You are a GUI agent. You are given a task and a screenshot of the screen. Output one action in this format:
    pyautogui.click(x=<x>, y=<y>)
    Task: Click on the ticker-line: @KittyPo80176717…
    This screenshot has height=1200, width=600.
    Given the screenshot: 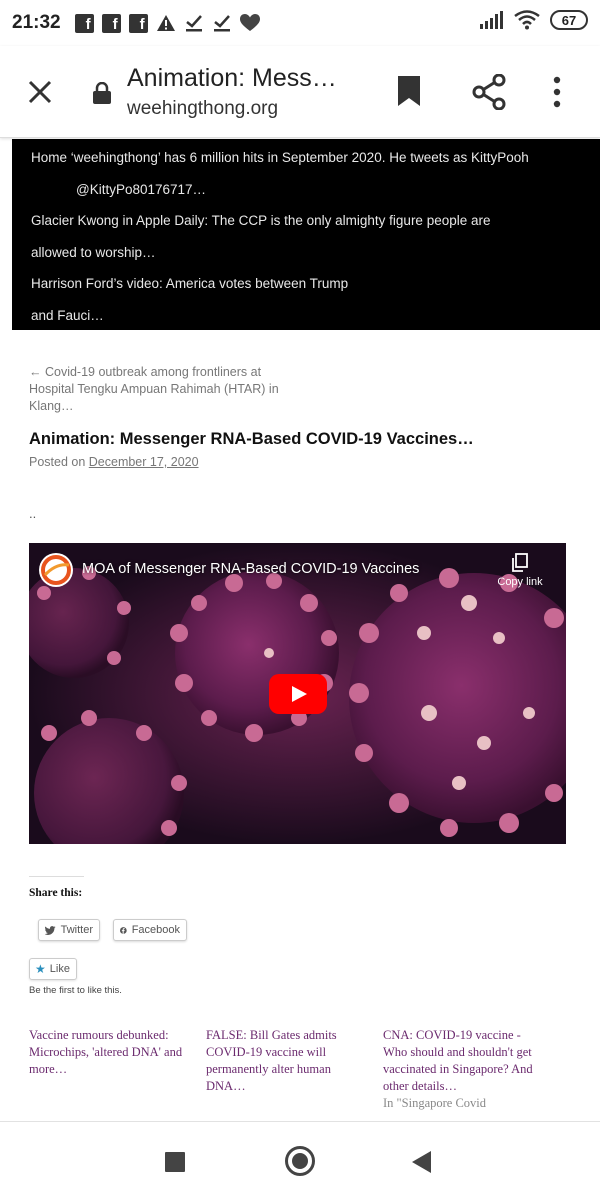 What is the action you would take?
    pyautogui.click(x=315, y=195)
    